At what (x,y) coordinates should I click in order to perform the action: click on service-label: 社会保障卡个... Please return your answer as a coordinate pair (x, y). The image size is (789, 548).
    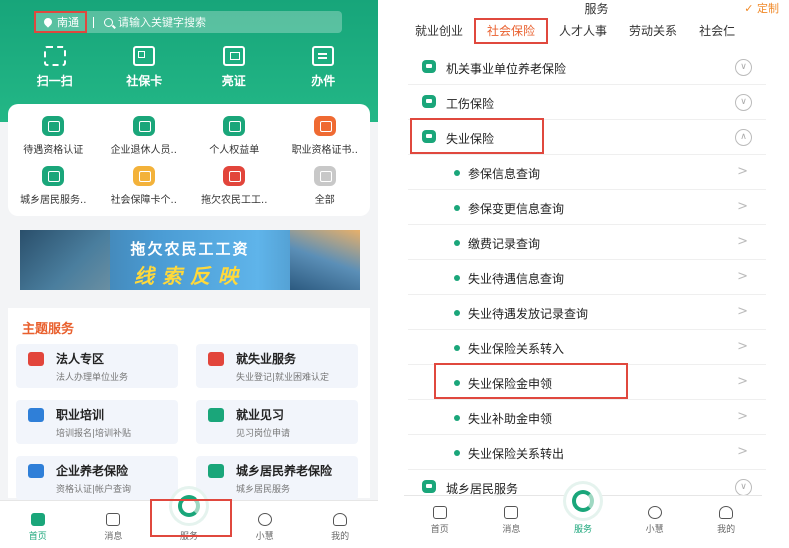
    Looking at the image, I should click on (143, 200).